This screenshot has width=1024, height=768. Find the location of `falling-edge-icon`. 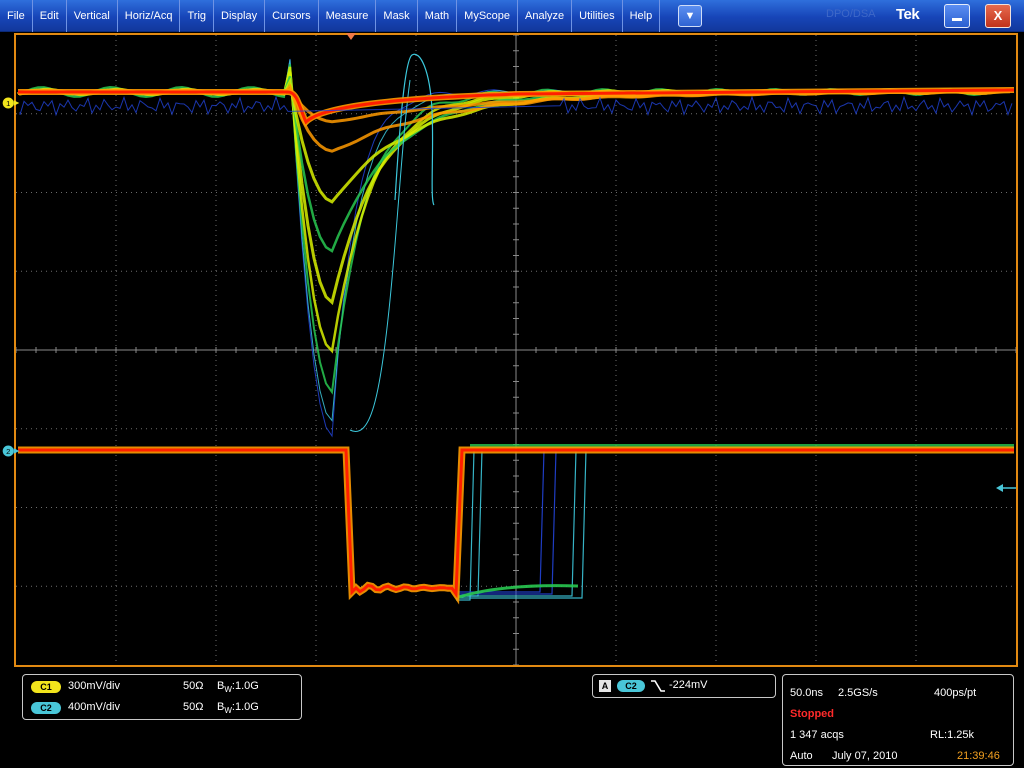

falling-edge-icon is located at coordinates (658, 686).